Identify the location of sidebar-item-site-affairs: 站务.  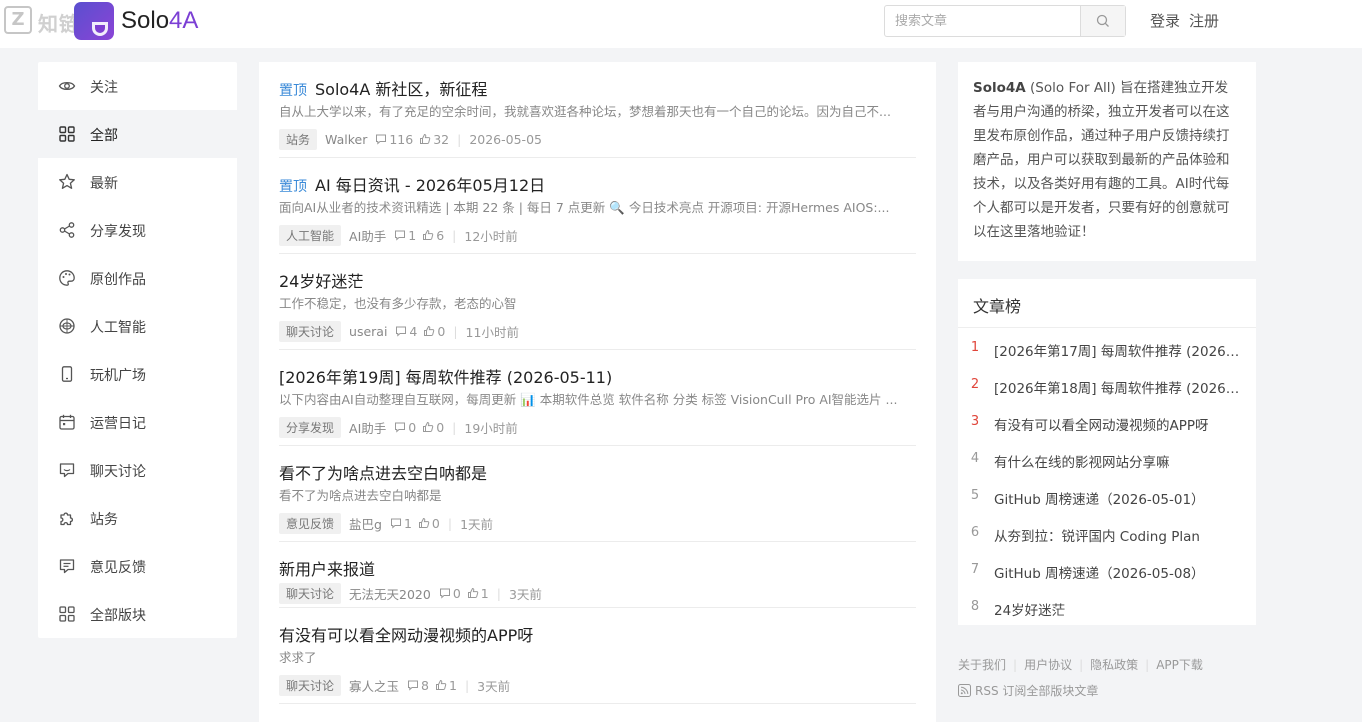
(137, 518).